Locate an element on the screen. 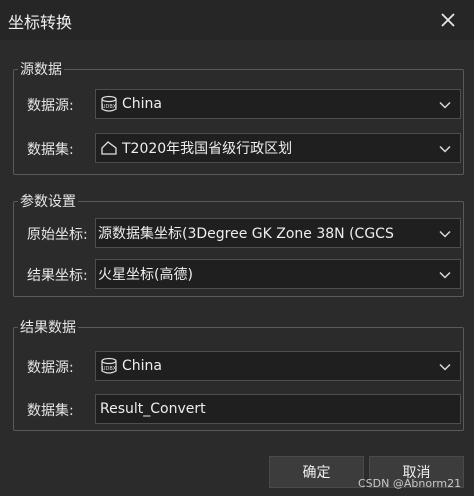 This screenshot has width=474, height=496. result-datasource-label: 数据源: is located at coordinates (50, 368).